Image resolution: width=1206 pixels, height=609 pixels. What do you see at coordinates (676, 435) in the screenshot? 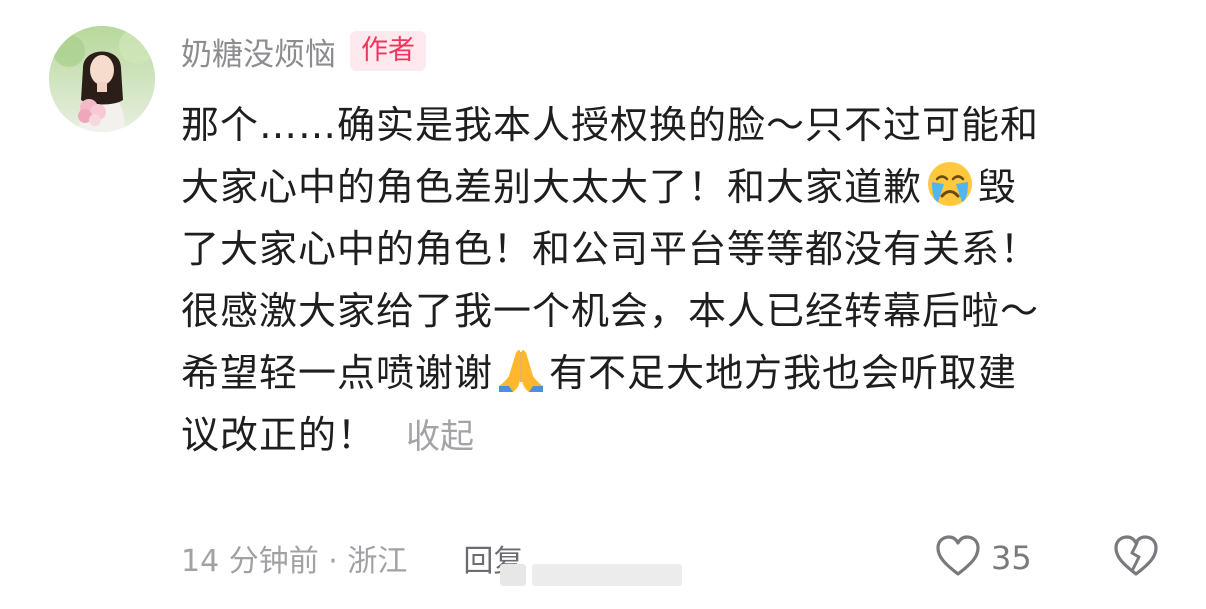
I see `comment-line: 议改正的！ 收起` at bounding box center [676, 435].